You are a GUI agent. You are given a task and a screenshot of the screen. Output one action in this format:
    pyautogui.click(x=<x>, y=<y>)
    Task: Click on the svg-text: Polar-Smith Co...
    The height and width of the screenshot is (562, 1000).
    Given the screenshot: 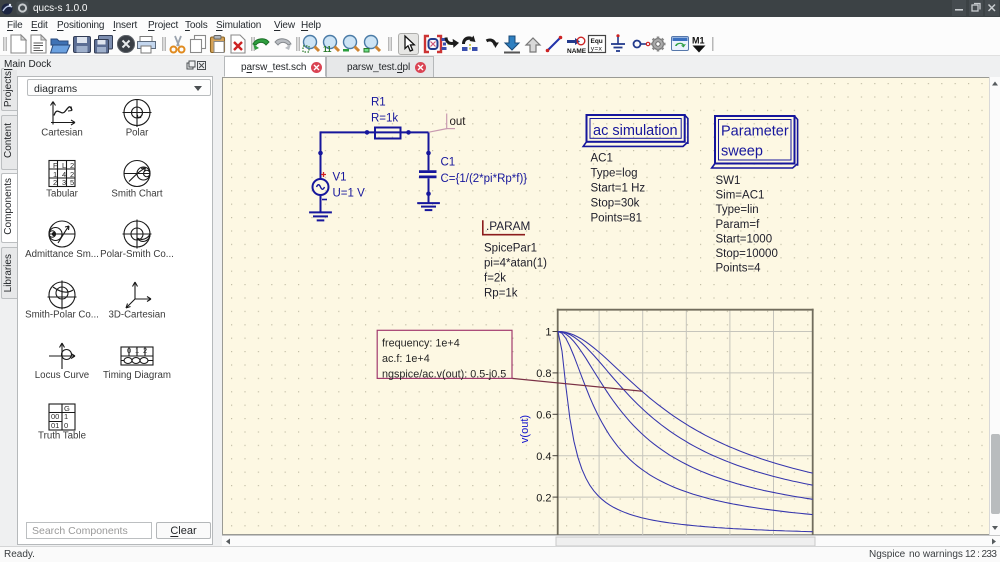 What is the action you would take?
    pyautogui.click(x=137, y=254)
    